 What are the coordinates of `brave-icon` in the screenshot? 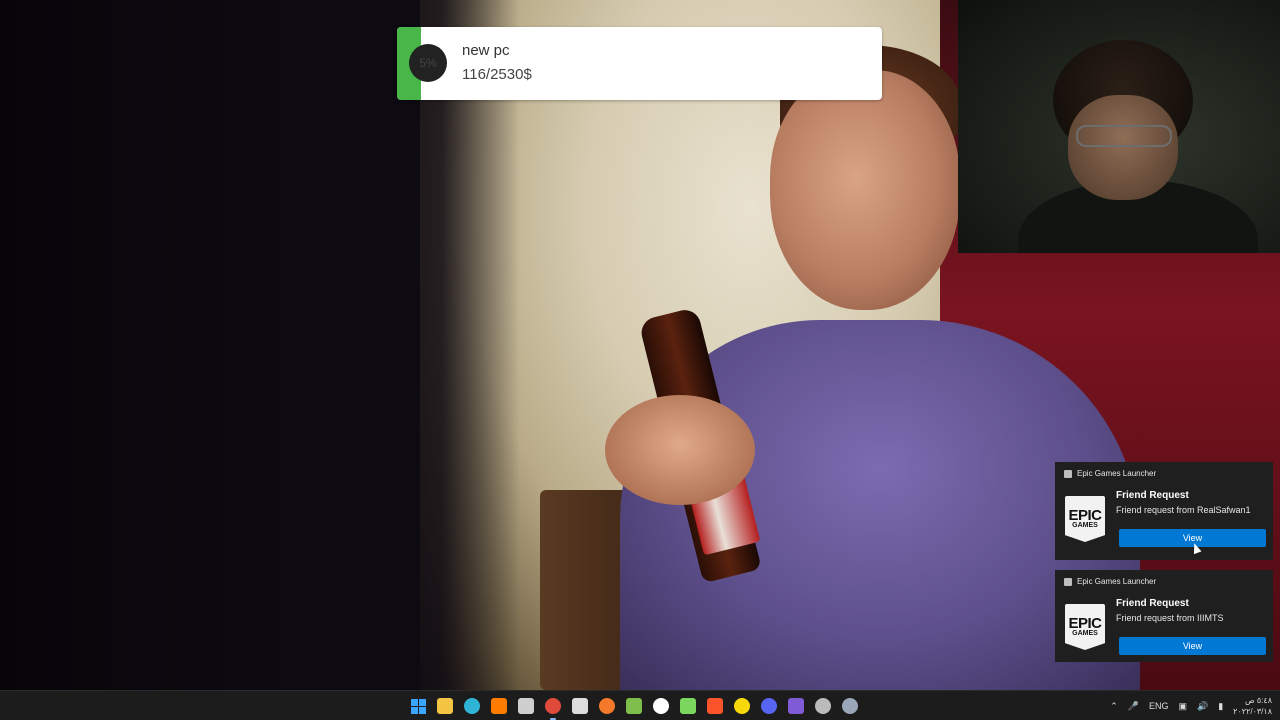 It's located at (715, 706).